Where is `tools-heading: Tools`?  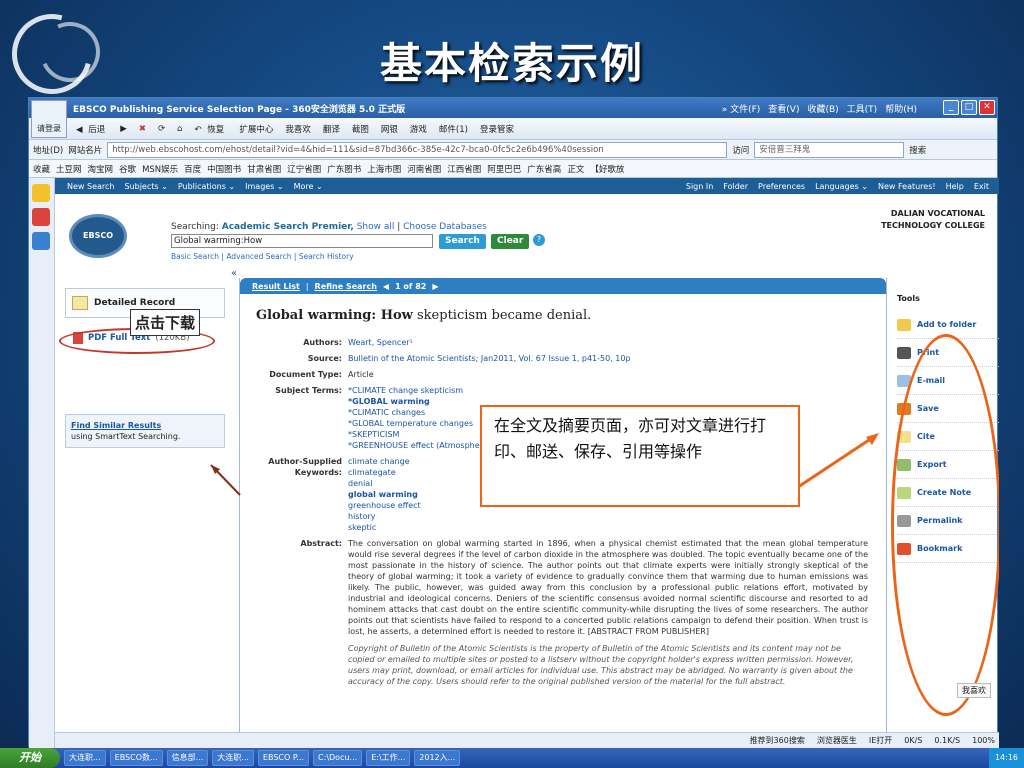 tools-heading: Tools is located at coordinates (908, 298).